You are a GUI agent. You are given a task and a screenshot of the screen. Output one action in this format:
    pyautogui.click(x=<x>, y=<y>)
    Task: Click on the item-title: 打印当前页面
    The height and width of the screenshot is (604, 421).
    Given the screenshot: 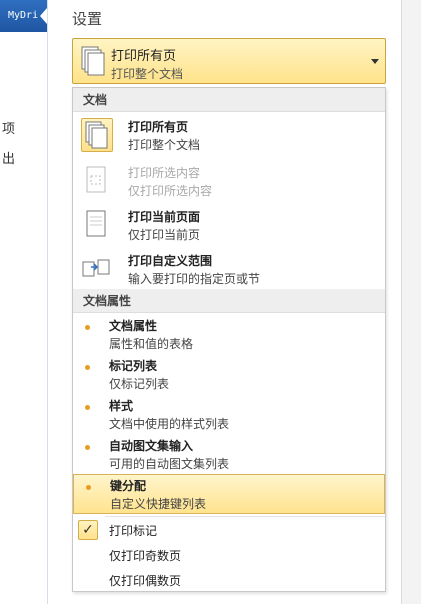 What is the action you would take?
    pyautogui.click(x=164, y=217)
    